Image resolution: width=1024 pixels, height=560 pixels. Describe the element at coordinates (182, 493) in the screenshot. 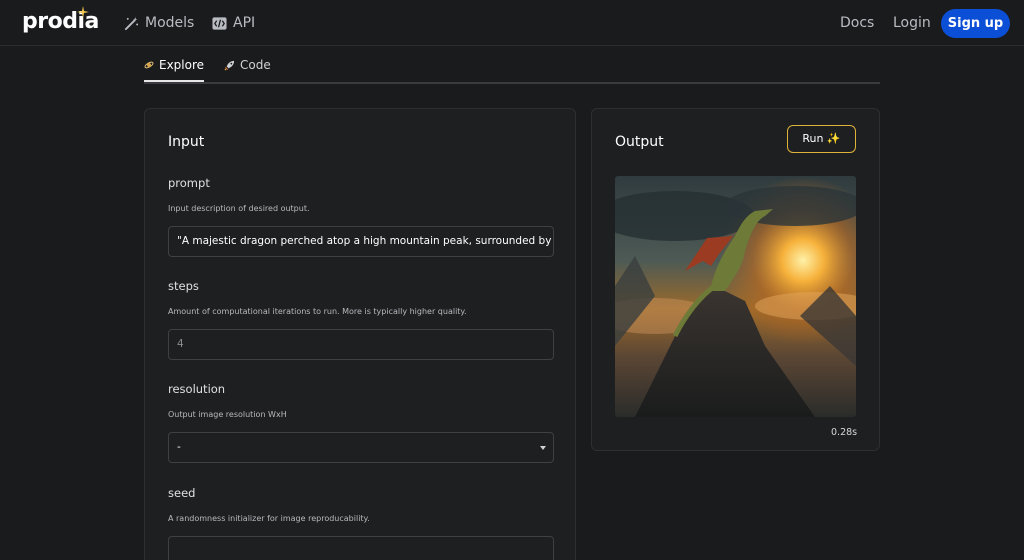

I see `seed-label: seed` at that location.